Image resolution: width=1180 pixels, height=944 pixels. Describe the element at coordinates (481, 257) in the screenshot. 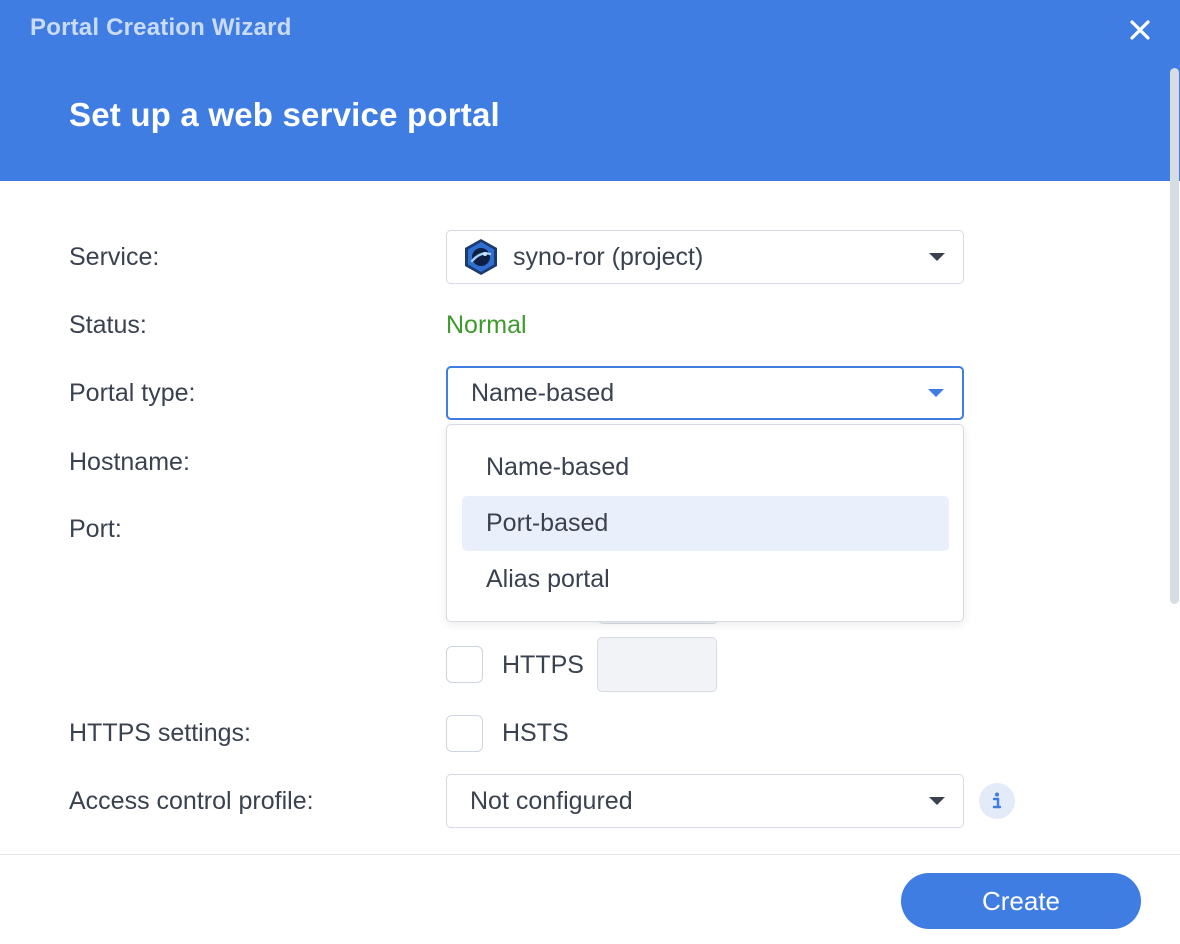

I see `service-app-icon` at that location.